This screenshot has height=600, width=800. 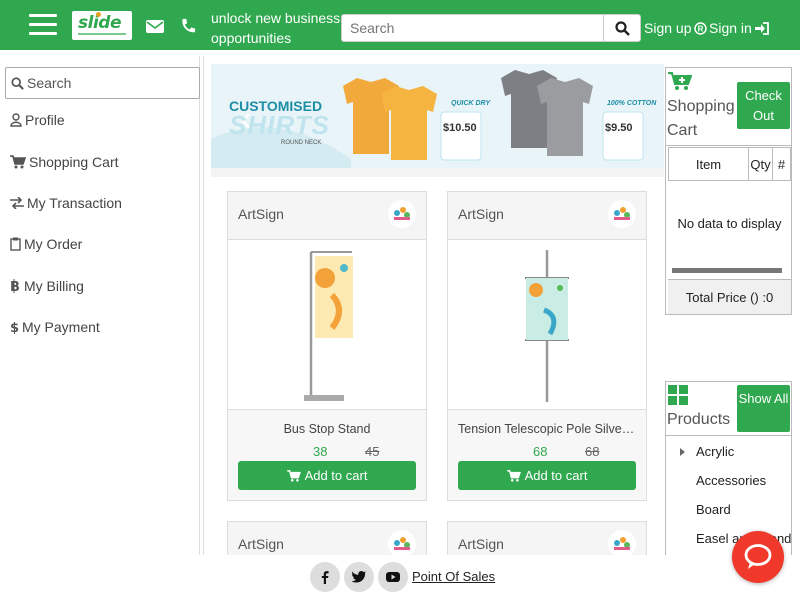 I want to click on col-qty: Qty, so click(x=760, y=164).